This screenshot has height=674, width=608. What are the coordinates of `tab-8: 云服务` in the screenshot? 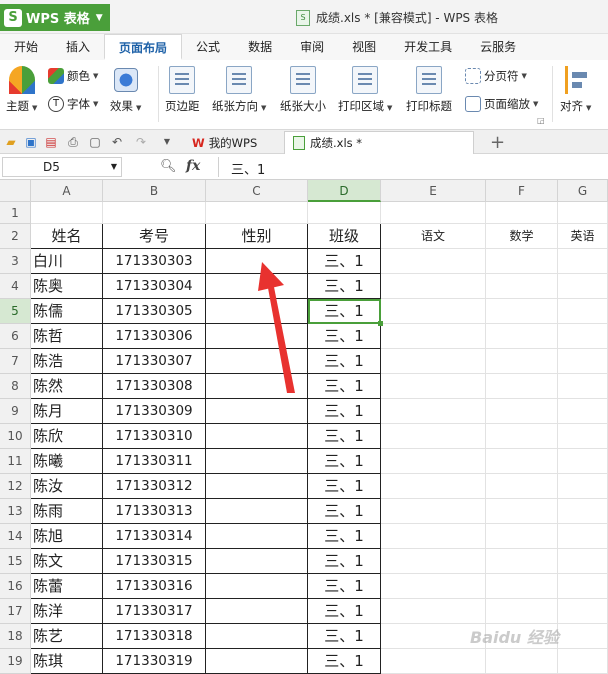 It's located at (498, 47).